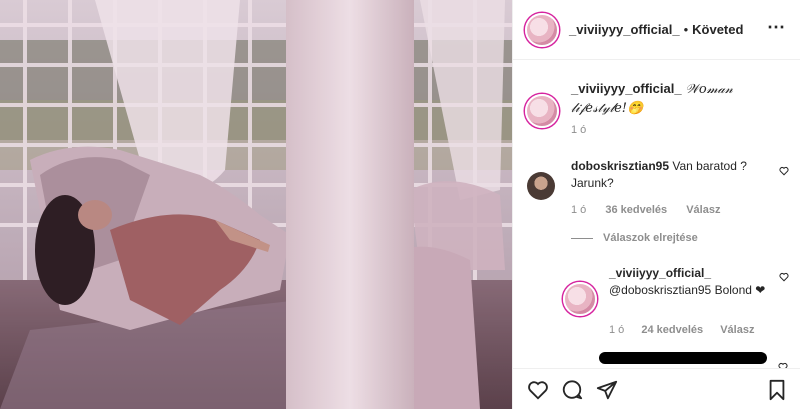 The width and height of the screenshot is (800, 409). Describe the element at coordinates (579, 130) in the screenshot. I see `caption-time: 1 ó` at that location.